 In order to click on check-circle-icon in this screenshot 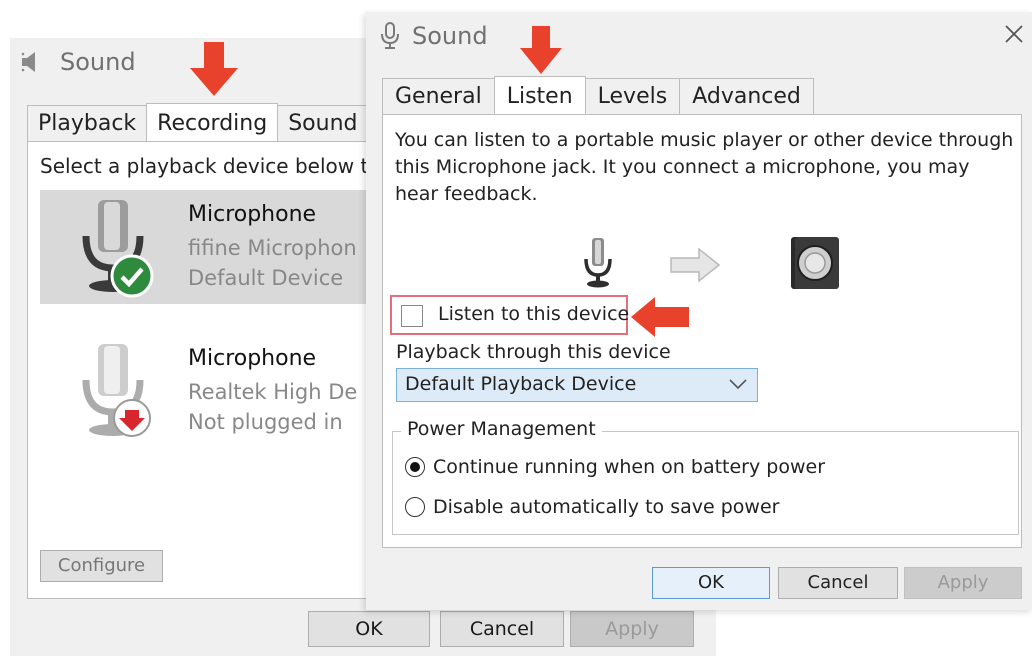, I will do `click(132, 276)`.